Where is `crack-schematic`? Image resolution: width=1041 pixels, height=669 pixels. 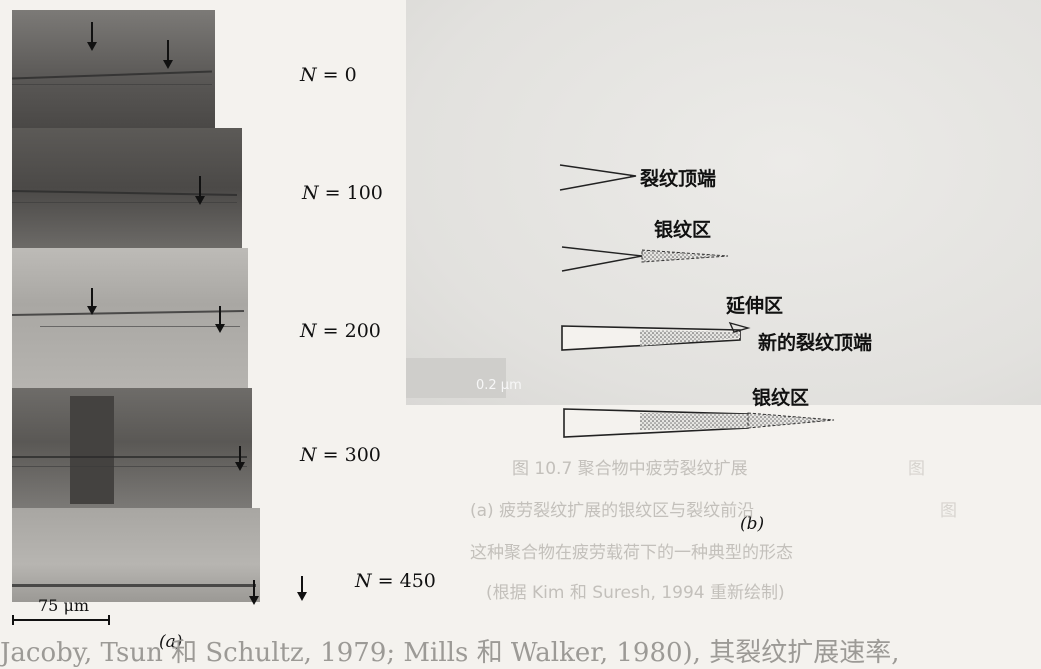
crack-schematic is located at coordinates (697, 301).